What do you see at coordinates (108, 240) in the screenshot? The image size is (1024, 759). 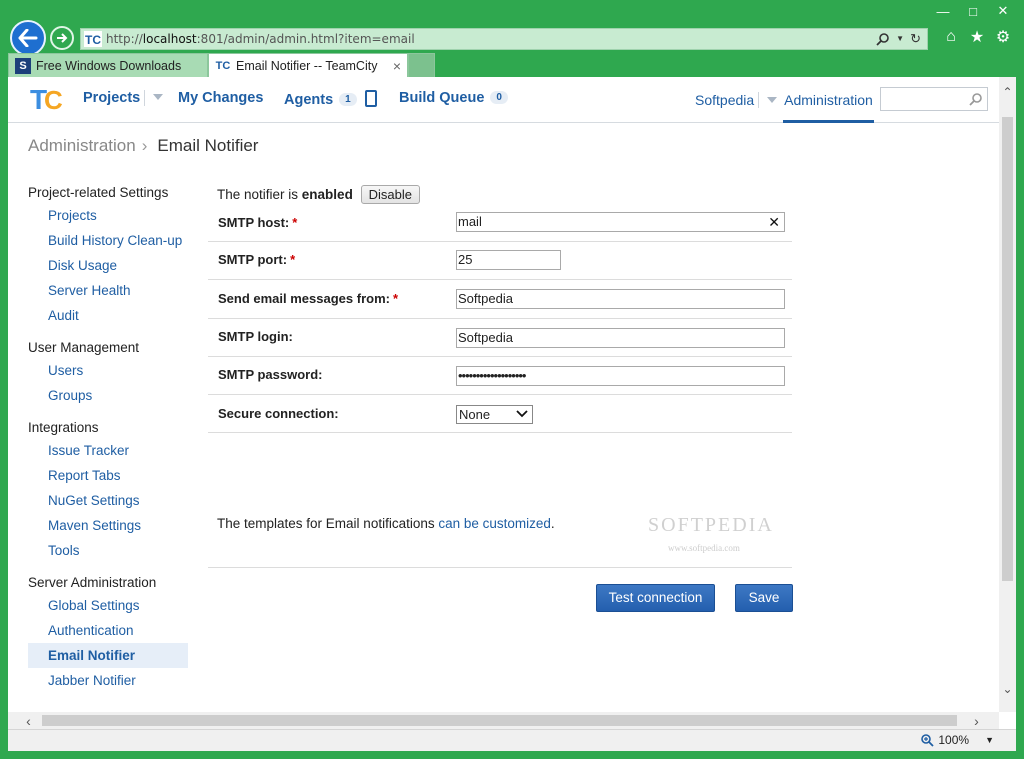 I see `sidebar-item-build-history-clean-up: Build History Clean-up` at bounding box center [108, 240].